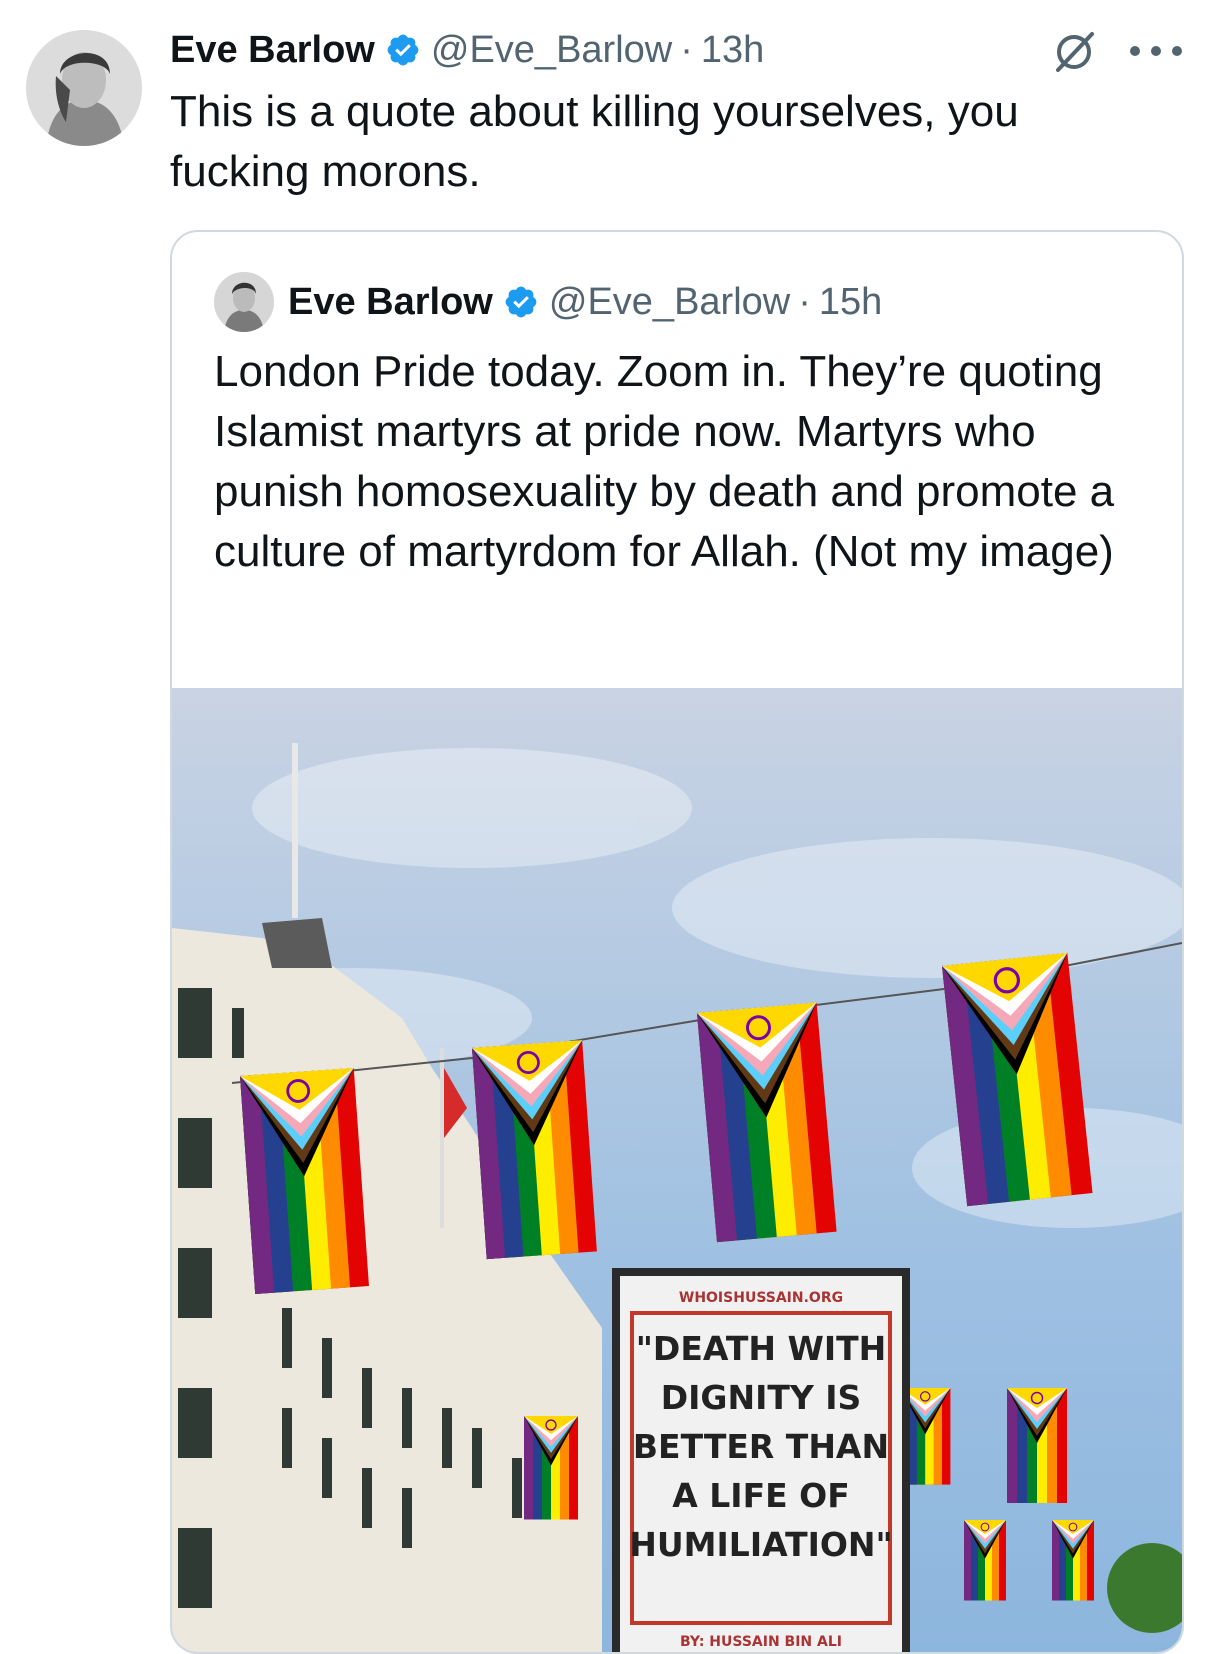 The height and width of the screenshot is (1654, 1206). I want to click on avatar-photo, so click(84, 88).